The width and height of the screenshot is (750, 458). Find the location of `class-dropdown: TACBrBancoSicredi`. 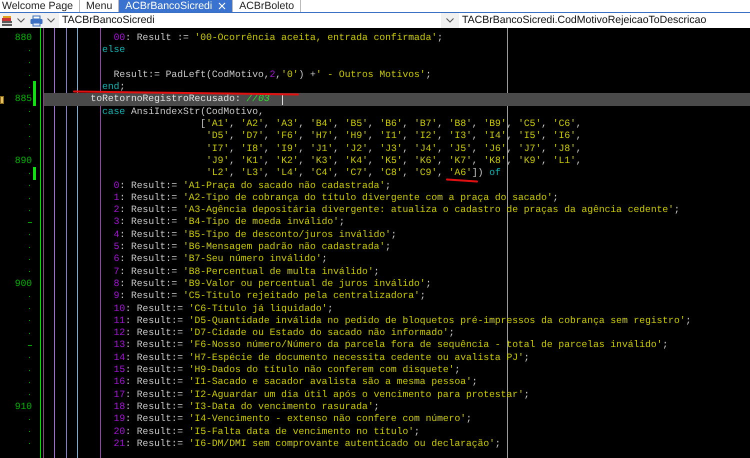

class-dropdown: TACBrBancoSicredi is located at coordinates (250, 20).